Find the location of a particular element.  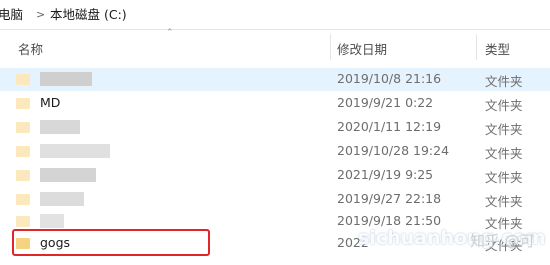

file-row: 2019/10/8 21:16 文件夹 is located at coordinates (275, 79).